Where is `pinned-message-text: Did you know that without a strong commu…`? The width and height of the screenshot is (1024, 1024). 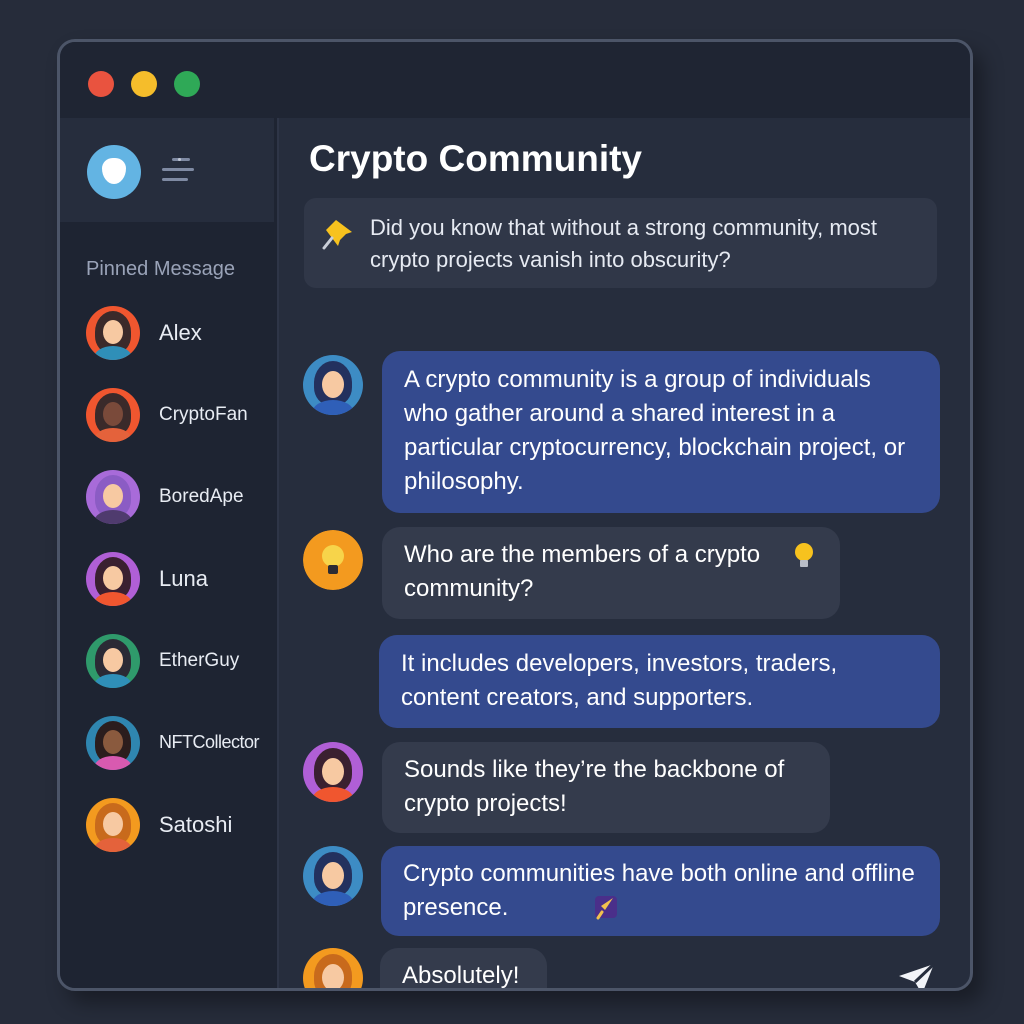
pinned-message-text: Did you know that without a strong commu… is located at coordinates (624, 243).